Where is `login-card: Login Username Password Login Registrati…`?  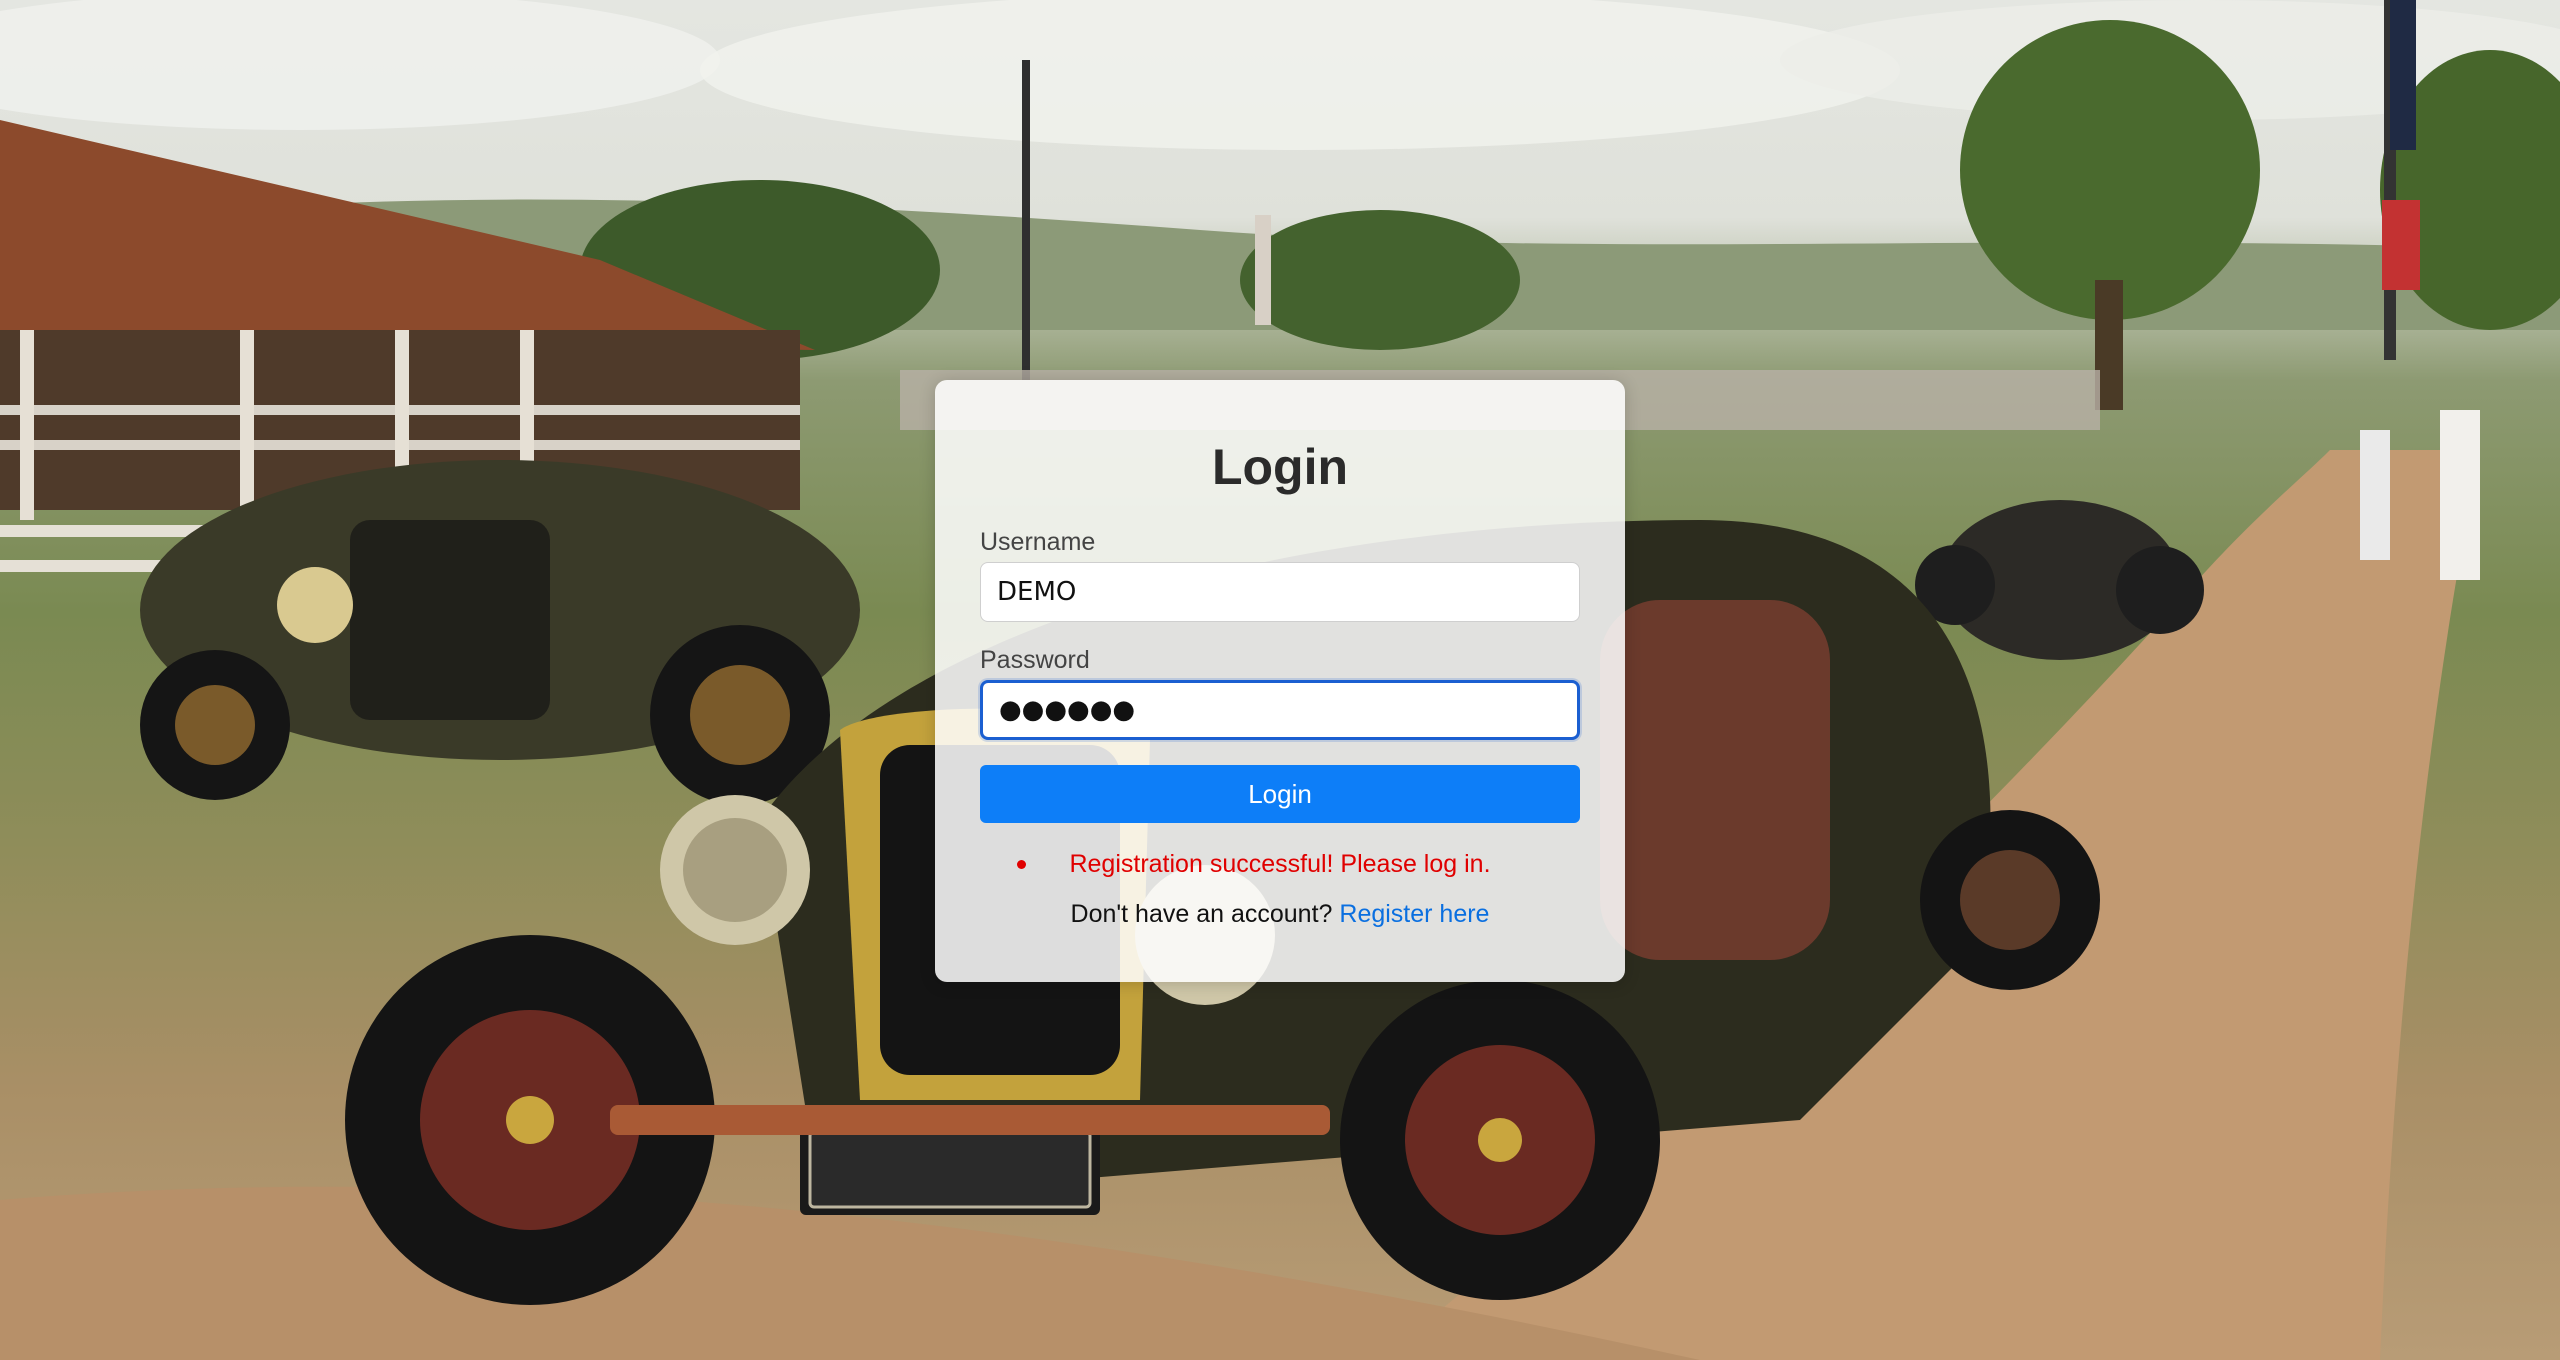
login-card: Login Username Password Login Registrati… is located at coordinates (1280, 681).